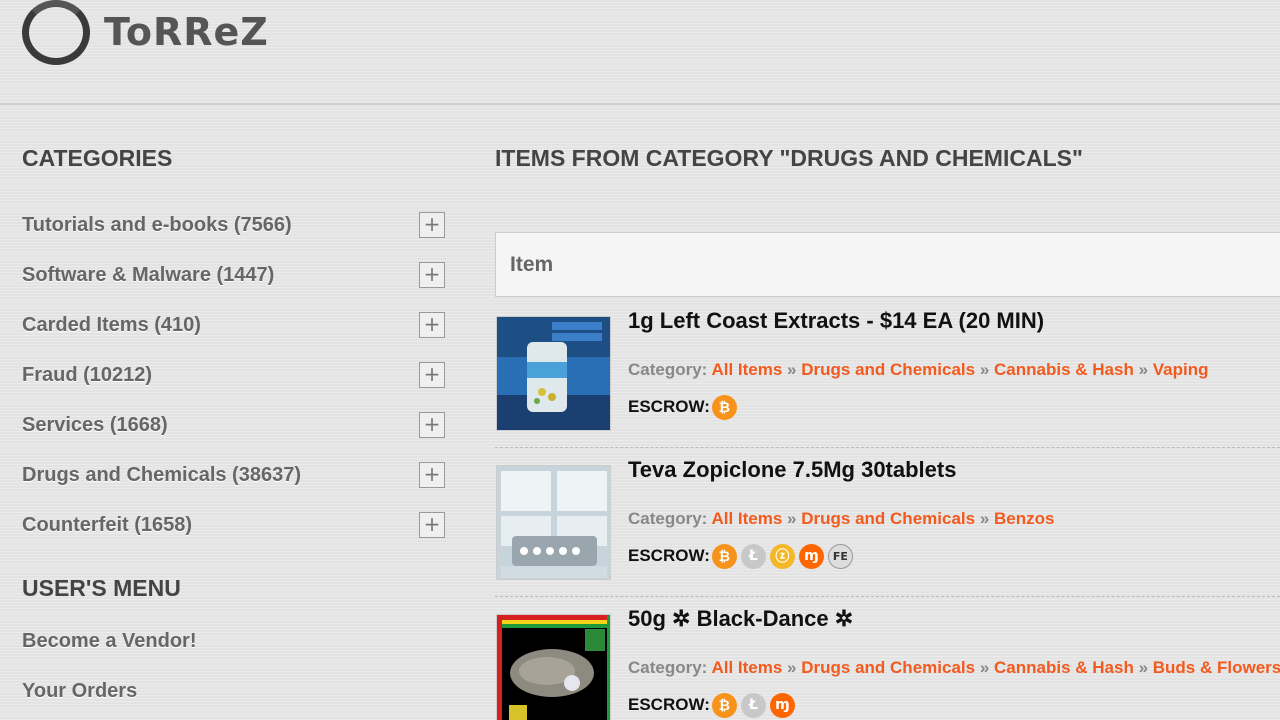 The height and width of the screenshot is (720, 1280). Describe the element at coordinates (109, 641) in the screenshot. I see `user-menu-link: Become a Vendor!` at that location.